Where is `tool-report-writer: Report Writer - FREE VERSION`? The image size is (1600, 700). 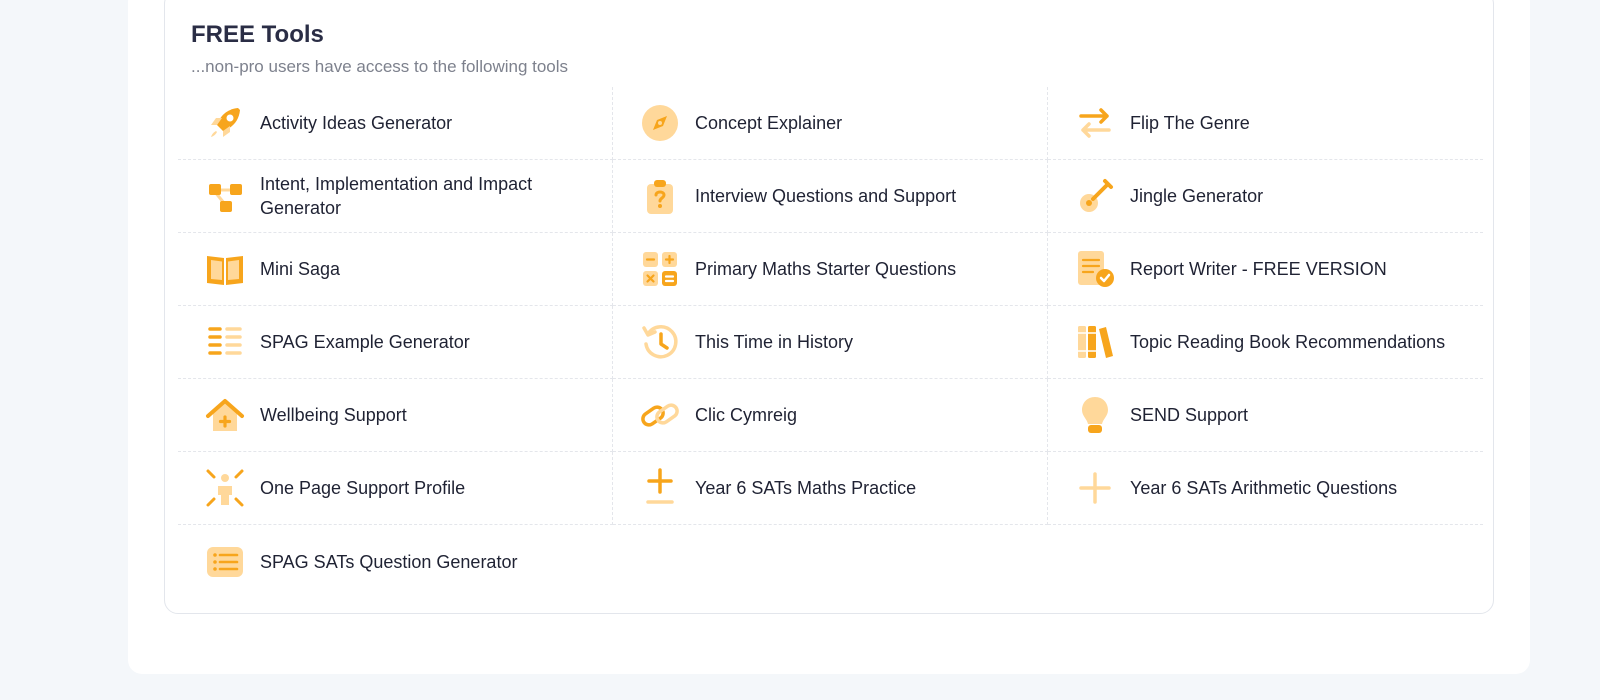
tool-report-writer: Report Writer - FREE VERSION is located at coordinates (1265, 269).